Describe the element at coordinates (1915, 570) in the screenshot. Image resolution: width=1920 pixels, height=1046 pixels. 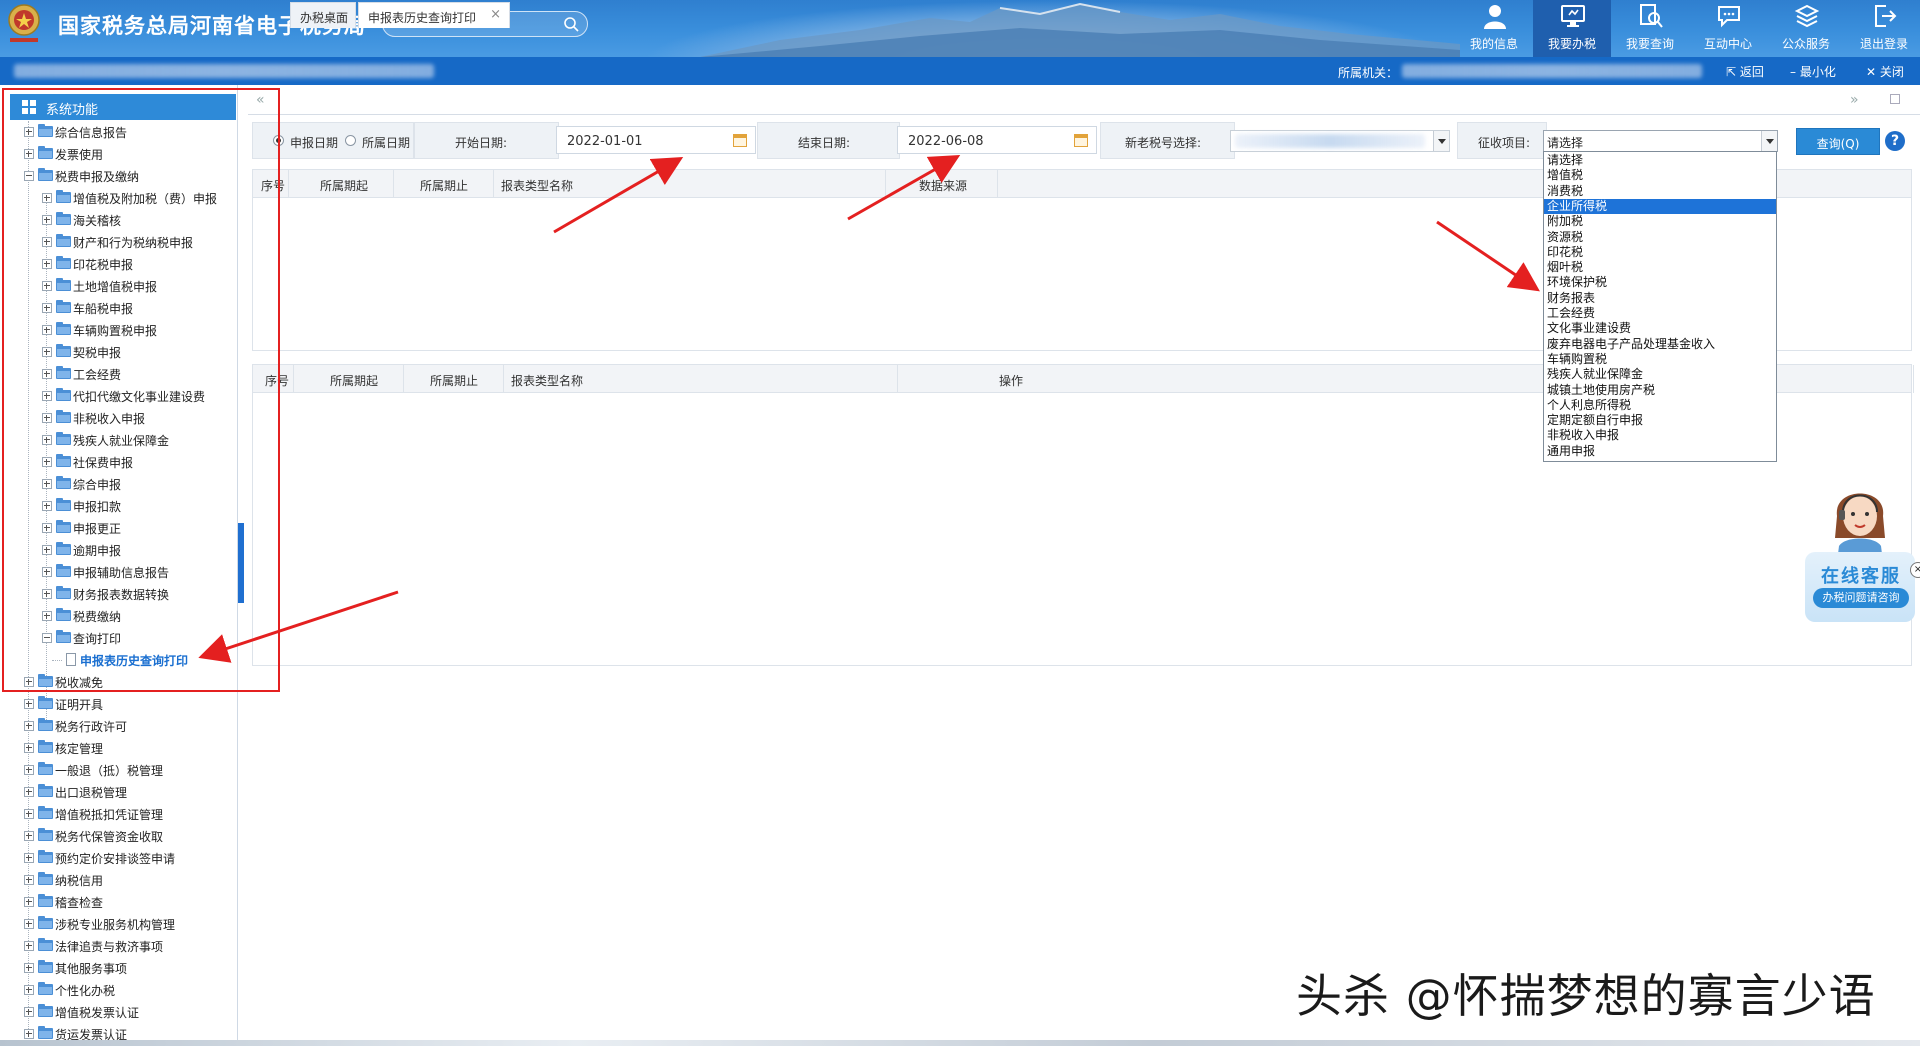
I see `online-service-close-icon: ×` at that location.